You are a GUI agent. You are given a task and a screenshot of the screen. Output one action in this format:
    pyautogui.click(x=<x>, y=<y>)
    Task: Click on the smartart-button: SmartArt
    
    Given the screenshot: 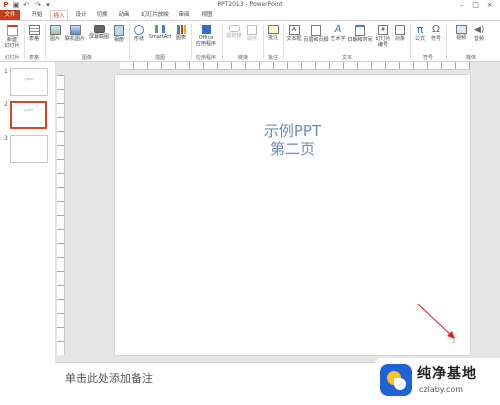 What is the action you would take?
    pyautogui.click(x=160, y=32)
    